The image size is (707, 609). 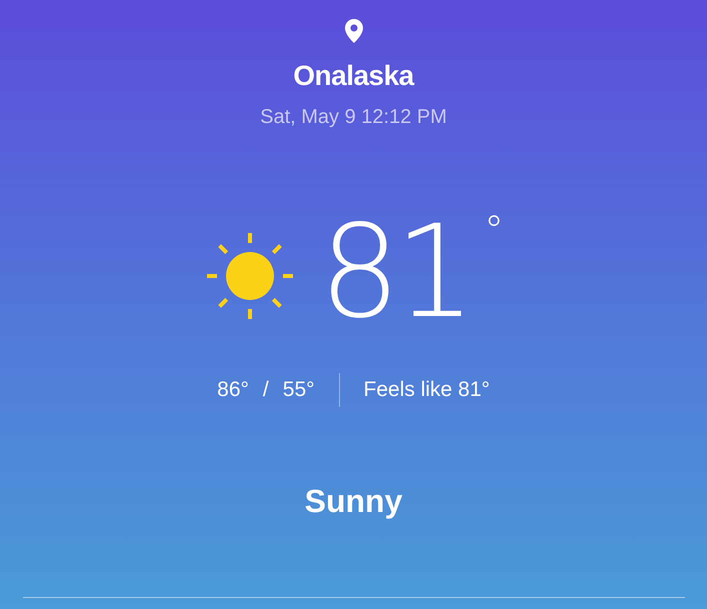 What do you see at coordinates (353, 76) in the screenshot?
I see `city-name: Onalaska` at bounding box center [353, 76].